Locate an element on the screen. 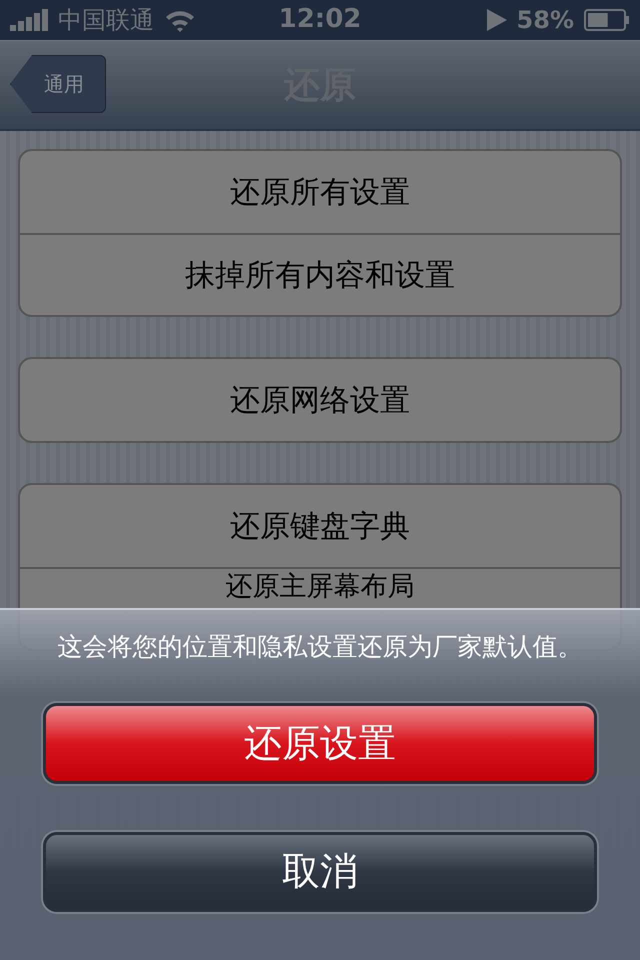  cancel-button: 取消 is located at coordinates (320, 872).